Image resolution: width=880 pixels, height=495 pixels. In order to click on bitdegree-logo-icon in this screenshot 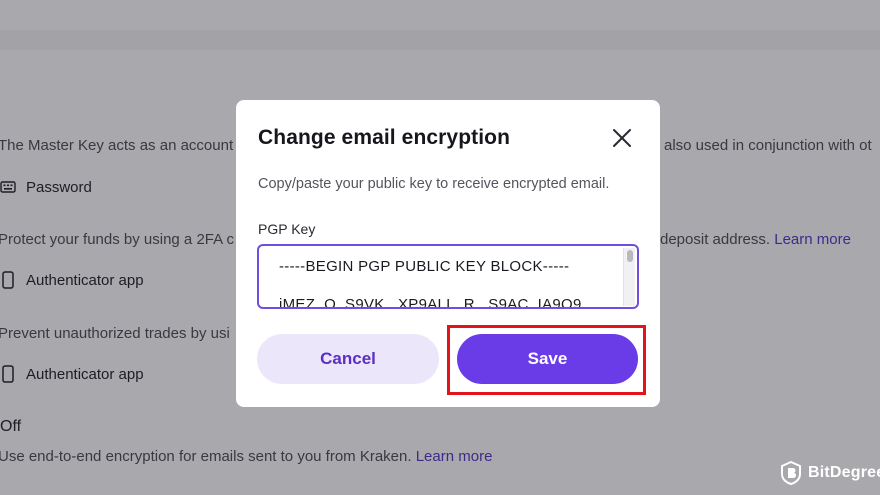, I will do `click(791, 473)`.